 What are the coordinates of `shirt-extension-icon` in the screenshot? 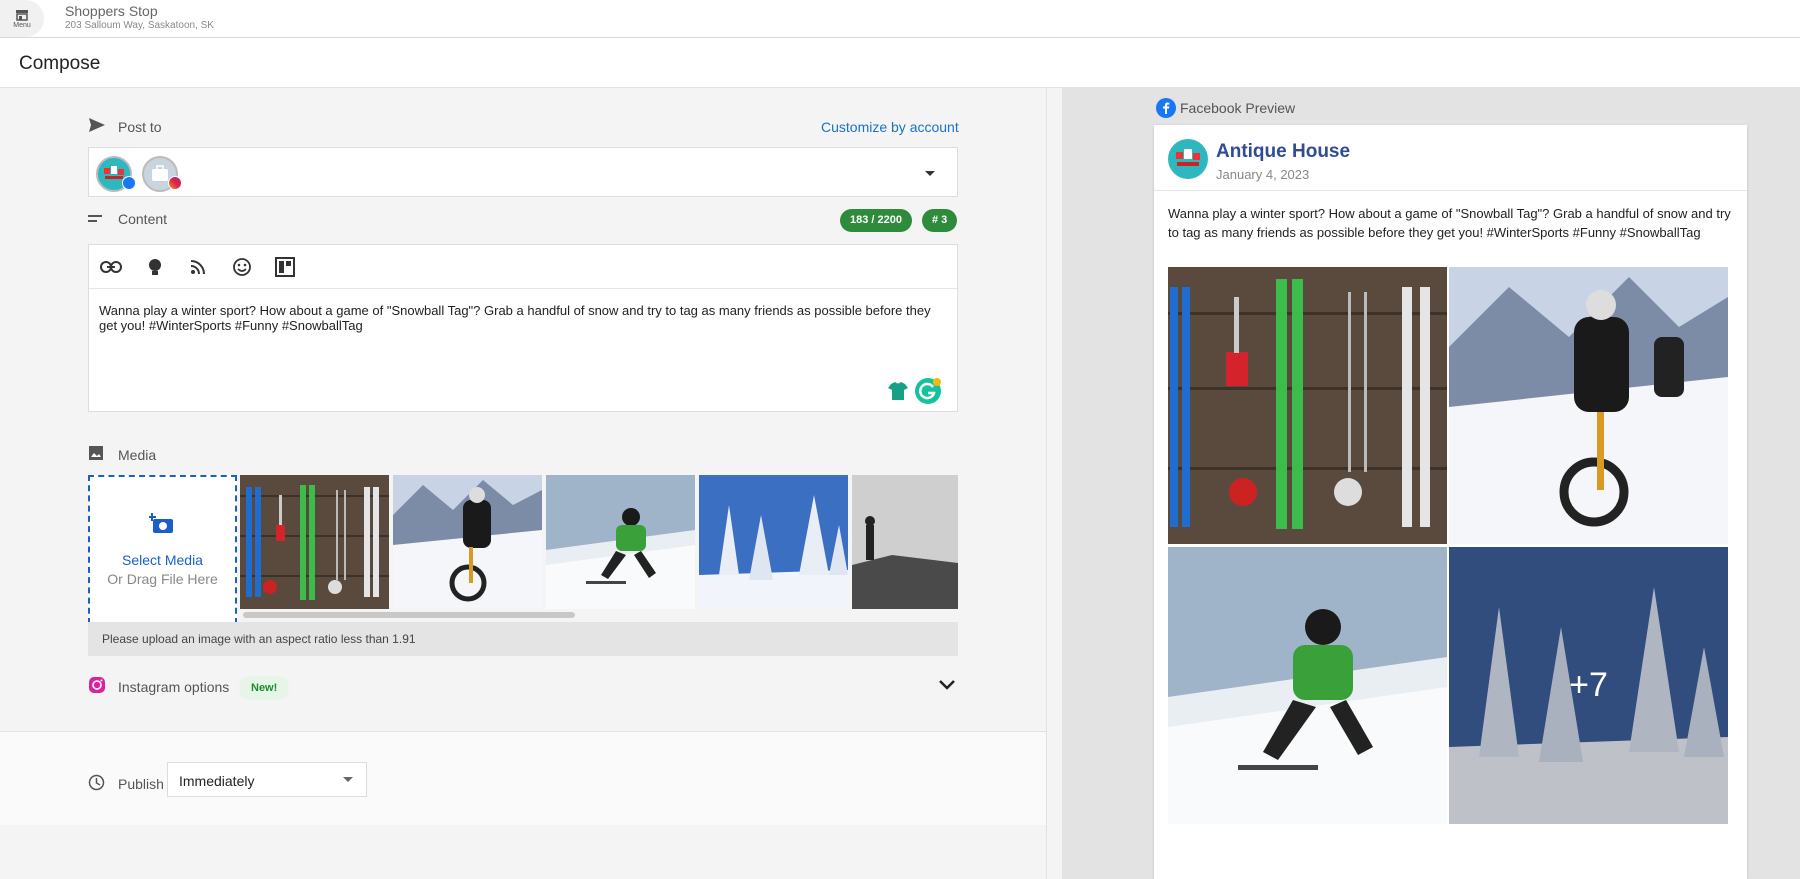 It's located at (898, 391).